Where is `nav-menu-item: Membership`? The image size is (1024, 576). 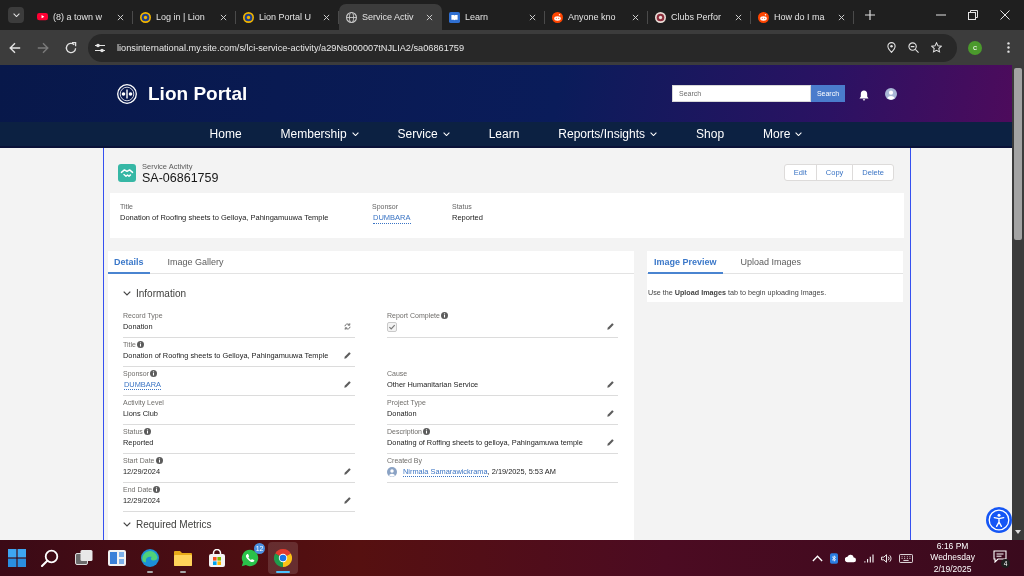
nav-menu-item: Membership is located at coordinates (319, 134).